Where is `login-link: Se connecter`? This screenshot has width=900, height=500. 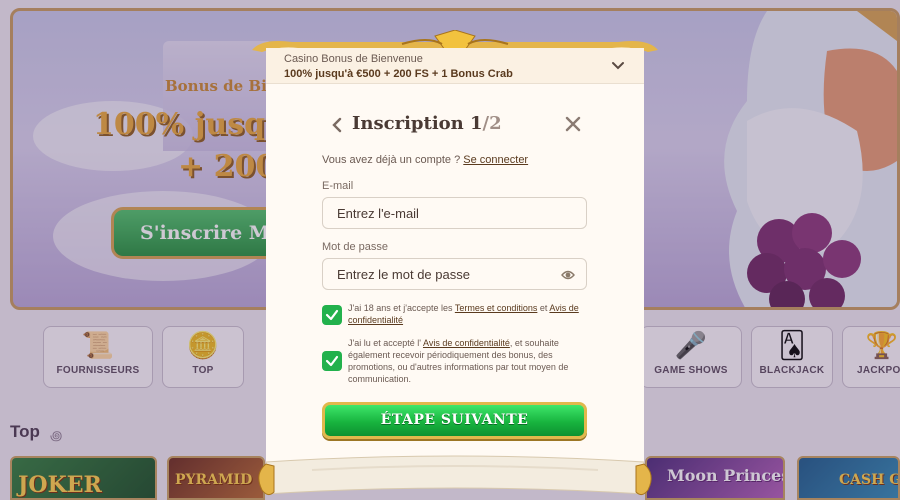 login-link: Se connecter is located at coordinates (495, 160).